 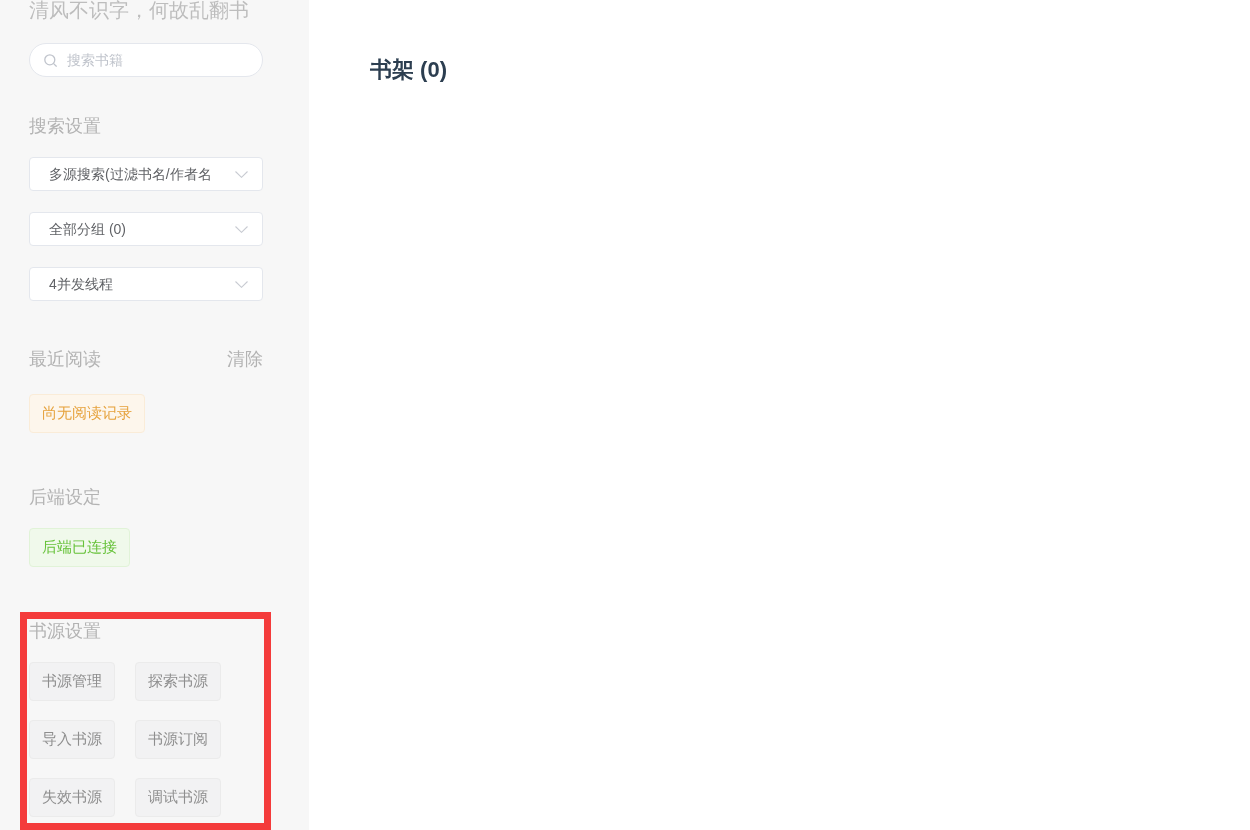 What do you see at coordinates (146, 174) in the screenshot?
I see `dropdown: 多源搜索(过滤书名/作者名` at bounding box center [146, 174].